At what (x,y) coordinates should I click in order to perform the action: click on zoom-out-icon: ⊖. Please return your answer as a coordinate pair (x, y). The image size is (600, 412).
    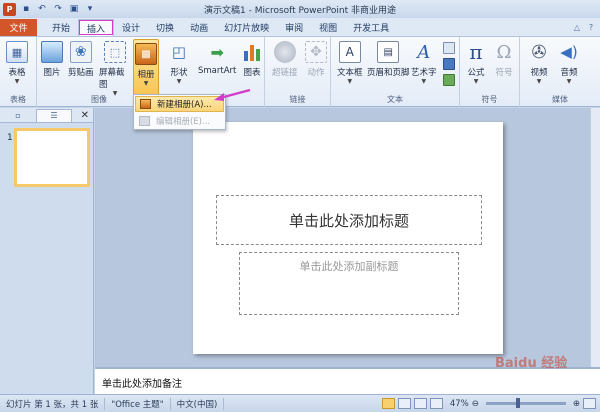
    Looking at the image, I should click on (475, 404).